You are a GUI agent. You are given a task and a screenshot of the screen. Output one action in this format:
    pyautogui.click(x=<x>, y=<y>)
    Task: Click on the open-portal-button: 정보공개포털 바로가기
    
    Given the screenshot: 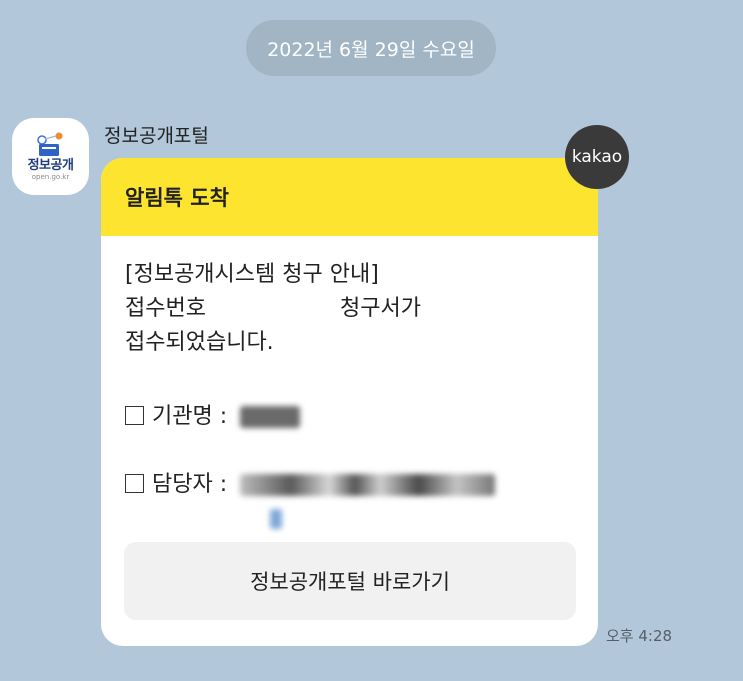 What is the action you would take?
    pyautogui.click(x=350, y=581)
    